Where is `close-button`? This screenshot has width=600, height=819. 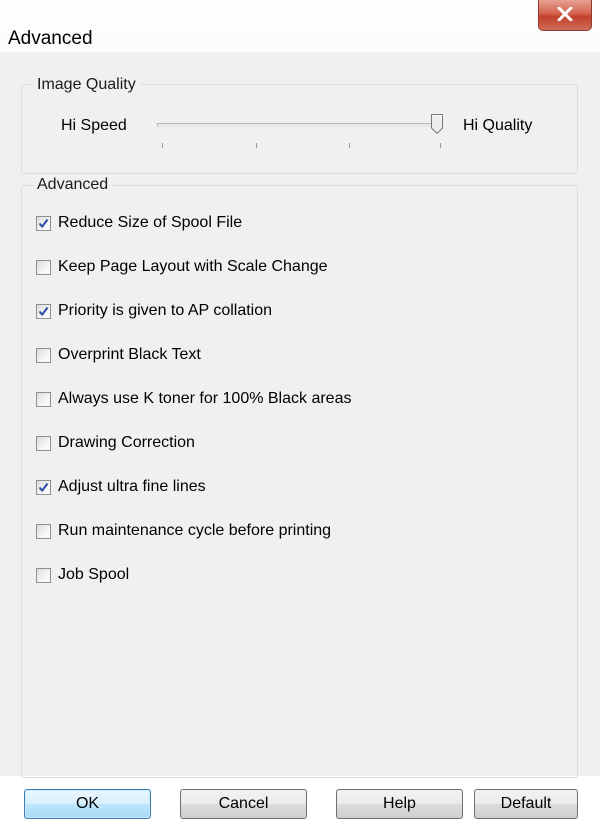 close-button is located at coordinates (565, 15).